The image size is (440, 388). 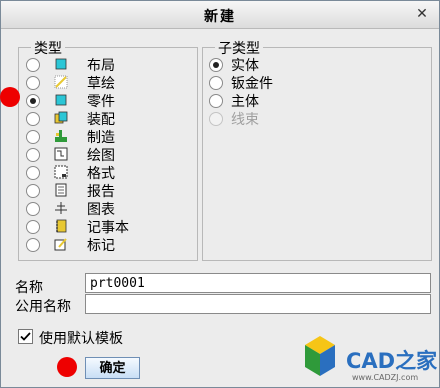 What do you see at coordinates (81, 339) in the screenshot?
I see `default-template-label: 使用默认模板` at bounding box center [81, 339].